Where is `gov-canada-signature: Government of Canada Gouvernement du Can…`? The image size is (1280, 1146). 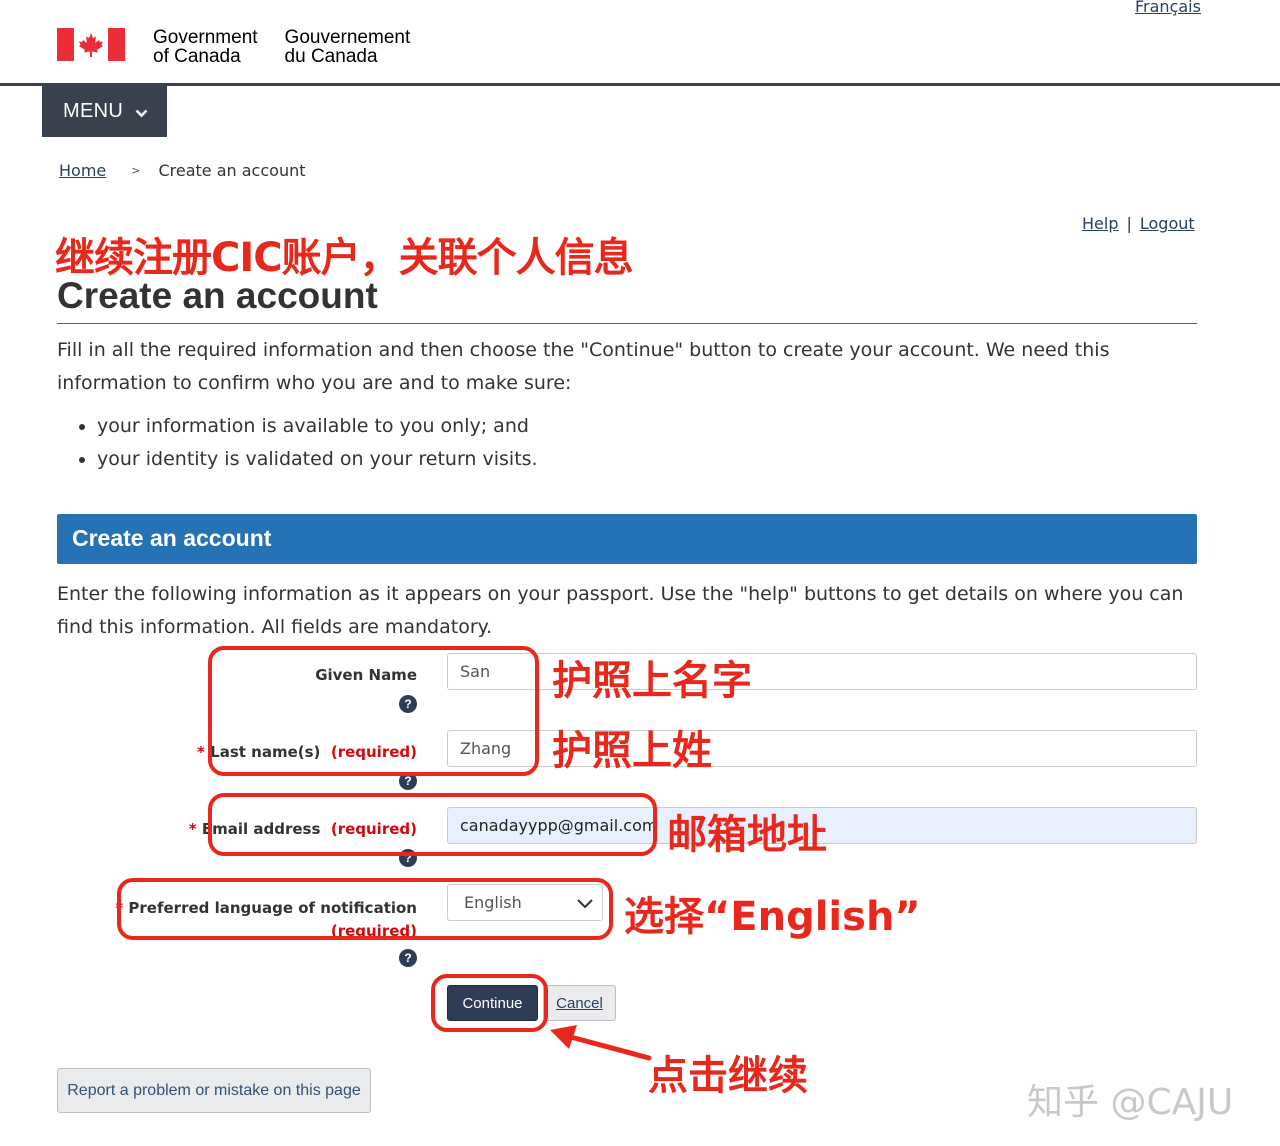 gov-canada-signature: Government of Canada Gouvernement du Can… is located at coordinates (233, 47).